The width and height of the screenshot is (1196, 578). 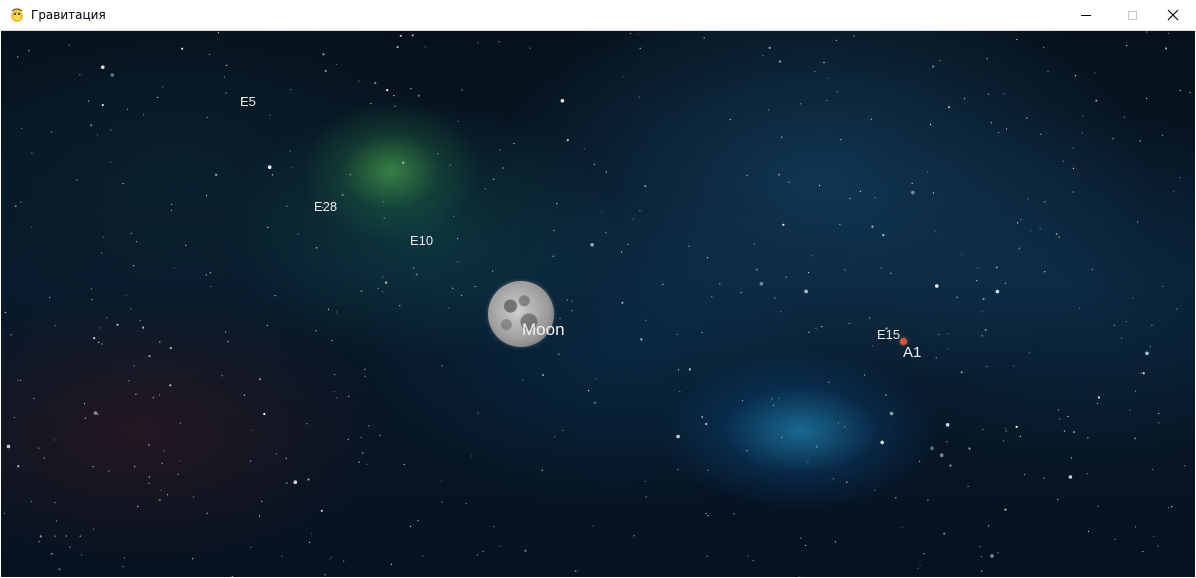 I want to click on close-button, so click(x=1173, y=15).